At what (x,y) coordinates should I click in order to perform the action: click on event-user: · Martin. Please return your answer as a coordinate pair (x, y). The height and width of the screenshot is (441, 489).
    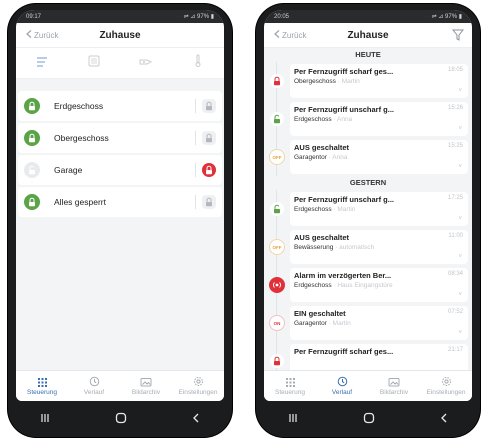
    Looking at the image, I should click on (343, 209).